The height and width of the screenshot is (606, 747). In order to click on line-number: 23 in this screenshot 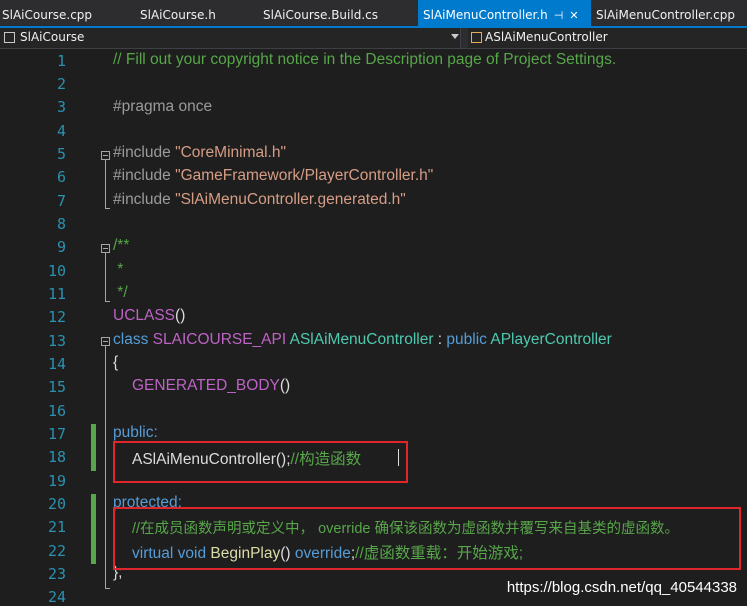, I will do `click(56, 574)`.